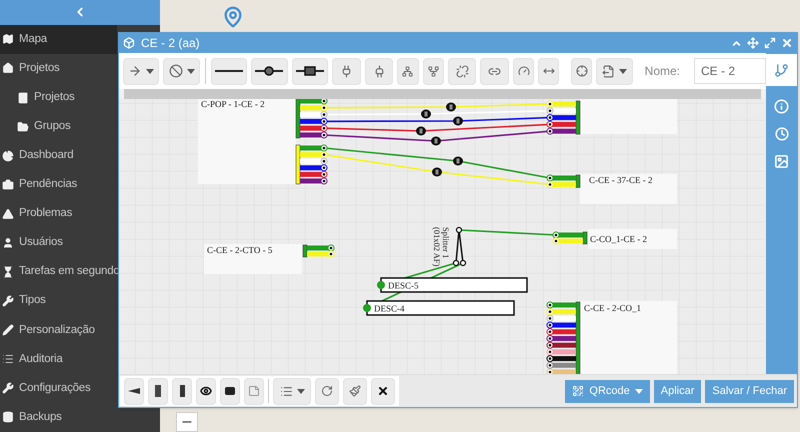 This screenshot has width=800, height=432. What do you see at coordinates (58, 185) in the screenshot?
I see `sidebar-item: Pendências` at bounding box center [58, 185].